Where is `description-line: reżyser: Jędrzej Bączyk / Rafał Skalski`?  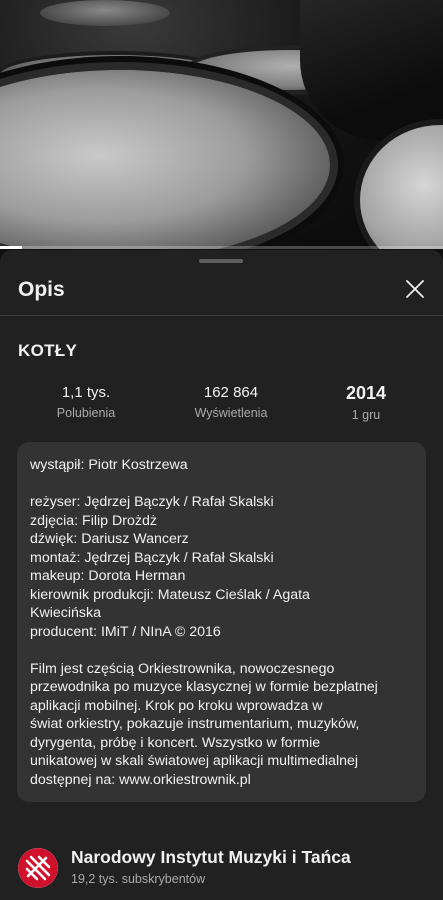 description-line: reżyser: Jędrzej Bączyk / Rafał Skalski is located at coordinates (152, 502).